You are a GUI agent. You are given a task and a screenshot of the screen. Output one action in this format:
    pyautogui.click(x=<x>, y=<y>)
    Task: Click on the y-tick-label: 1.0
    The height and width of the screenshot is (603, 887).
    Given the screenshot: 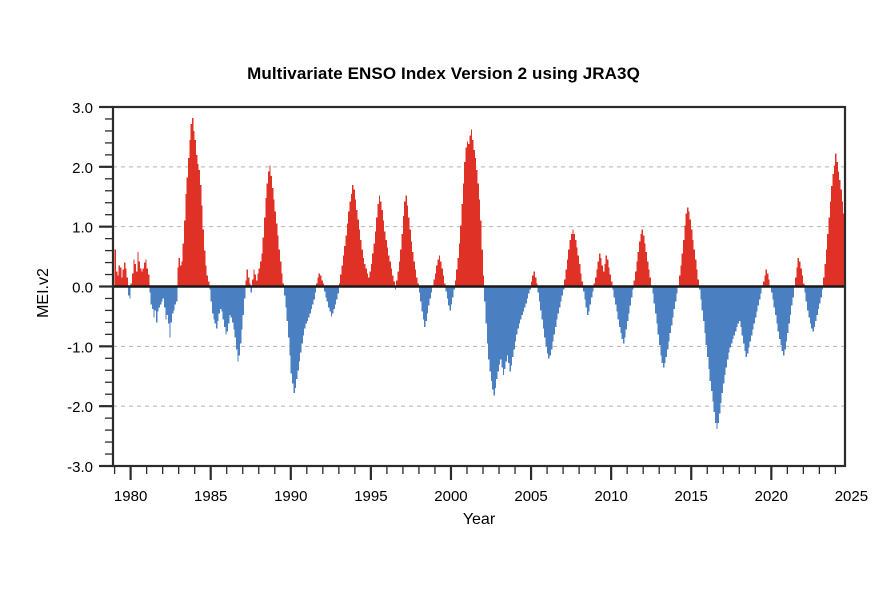 What is the action you would take?
    pyautogui.click(x=82, y=228)
    